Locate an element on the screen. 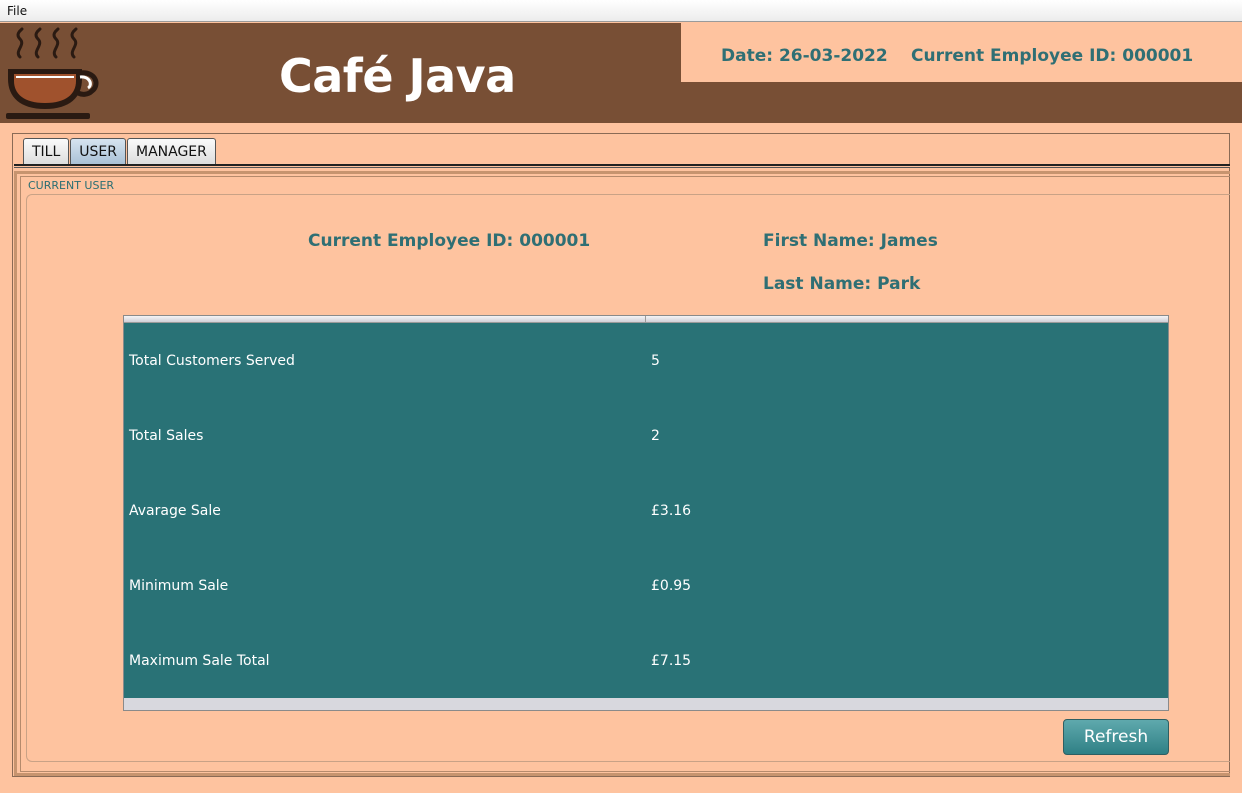 This screenshot has width=1242, height=793. employee-id-label: Current Employee ID: 000001 is located at coordinates (449, 241).